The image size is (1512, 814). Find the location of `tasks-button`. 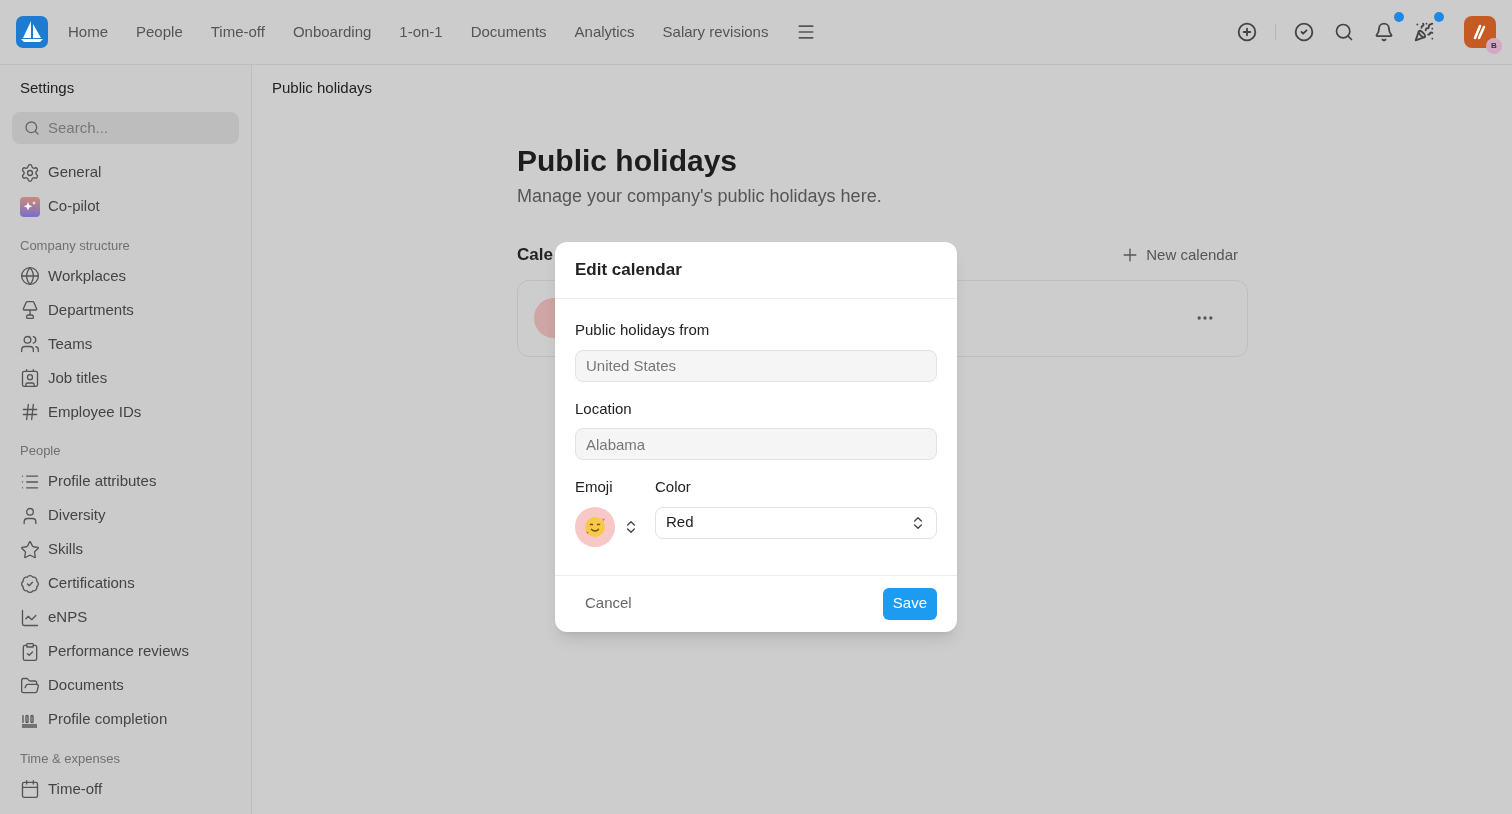

tasks-button is located at coordinates (1304, 32).